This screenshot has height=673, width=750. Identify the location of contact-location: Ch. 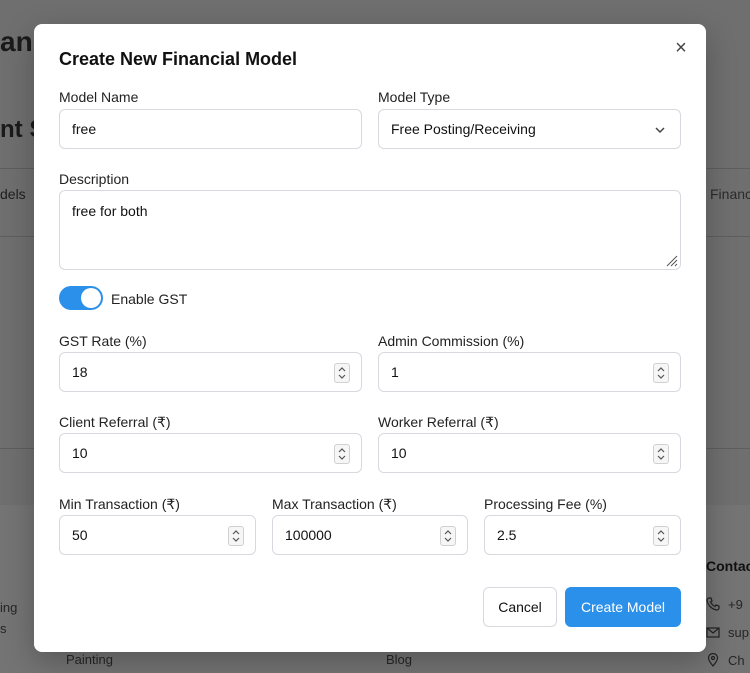
(736, 660).